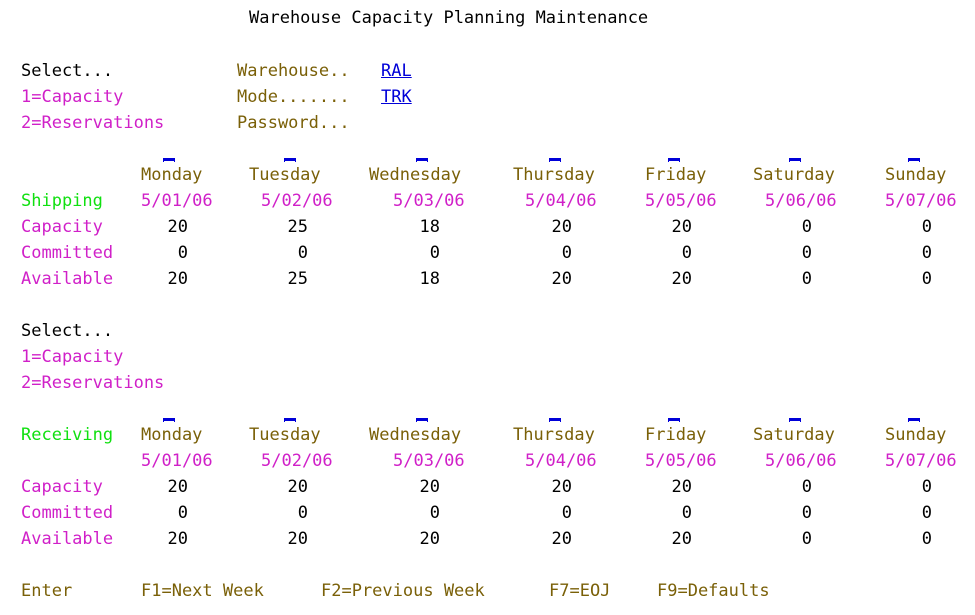 Image resolution: width=975 pixels, height=615 pixels. Describe the element at coordinates (46, 591) in the screenshot. I see `footer-enter: Enter` at that location.